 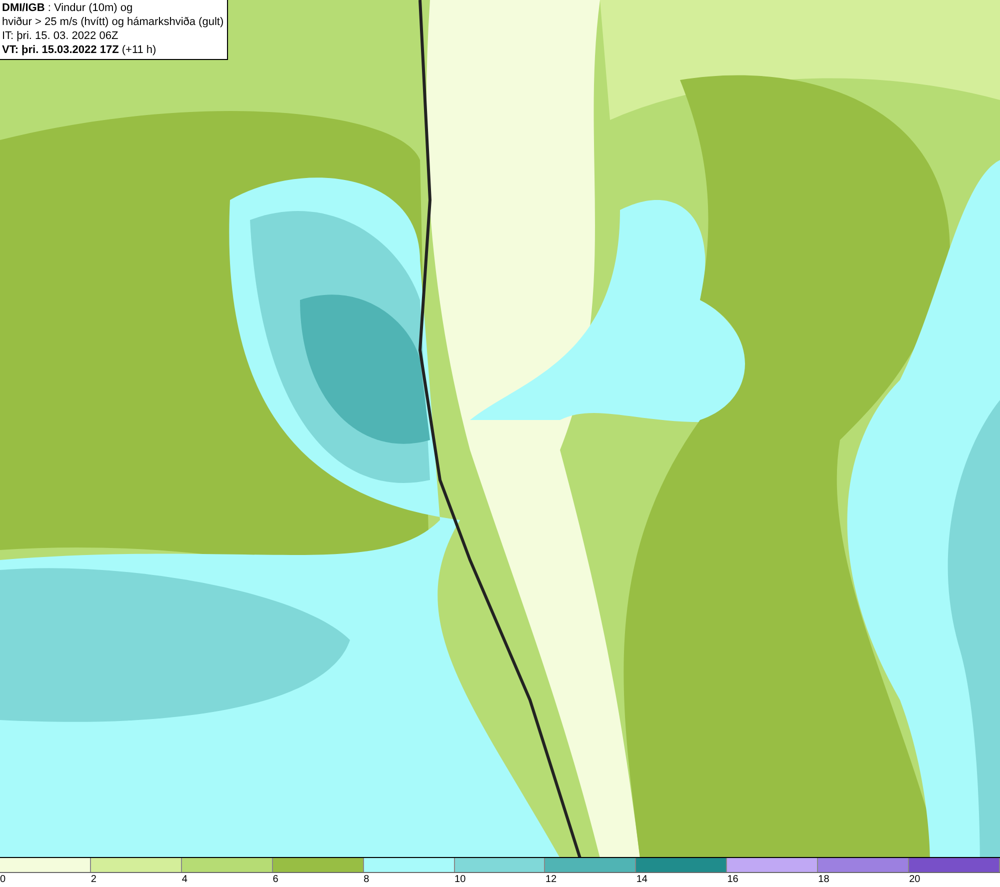 I want to click on legend-label: 8, so click(x=367, y=879).